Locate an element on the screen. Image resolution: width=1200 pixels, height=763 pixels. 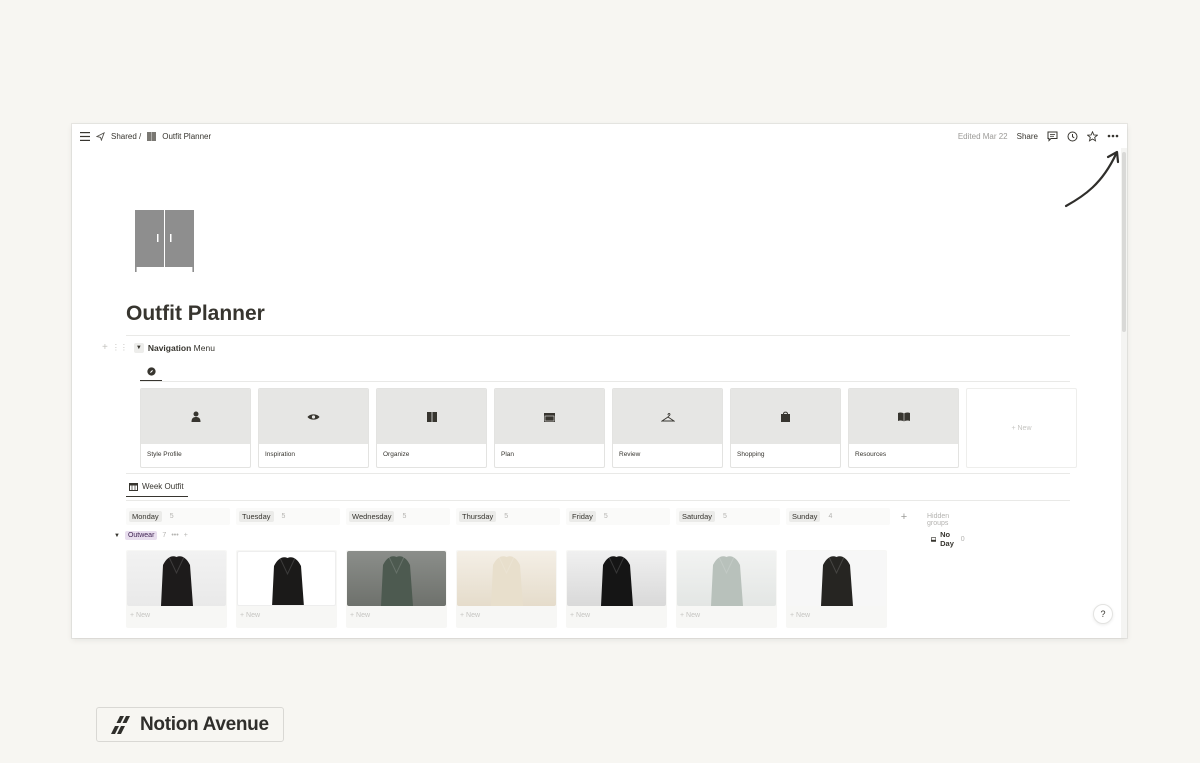
hanger-icon is located at coordinates (667, 417).